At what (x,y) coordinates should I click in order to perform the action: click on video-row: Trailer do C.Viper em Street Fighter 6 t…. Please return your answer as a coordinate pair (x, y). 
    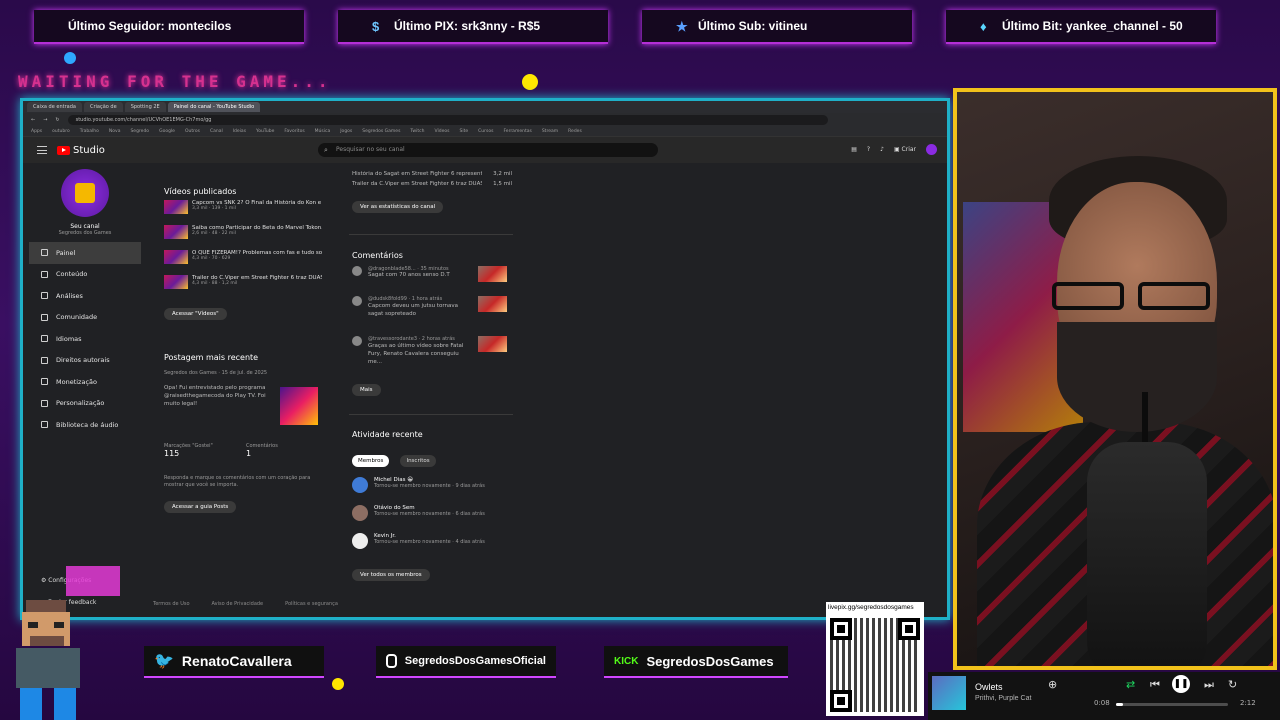
    Looking at the image, I should click on (244, 287).